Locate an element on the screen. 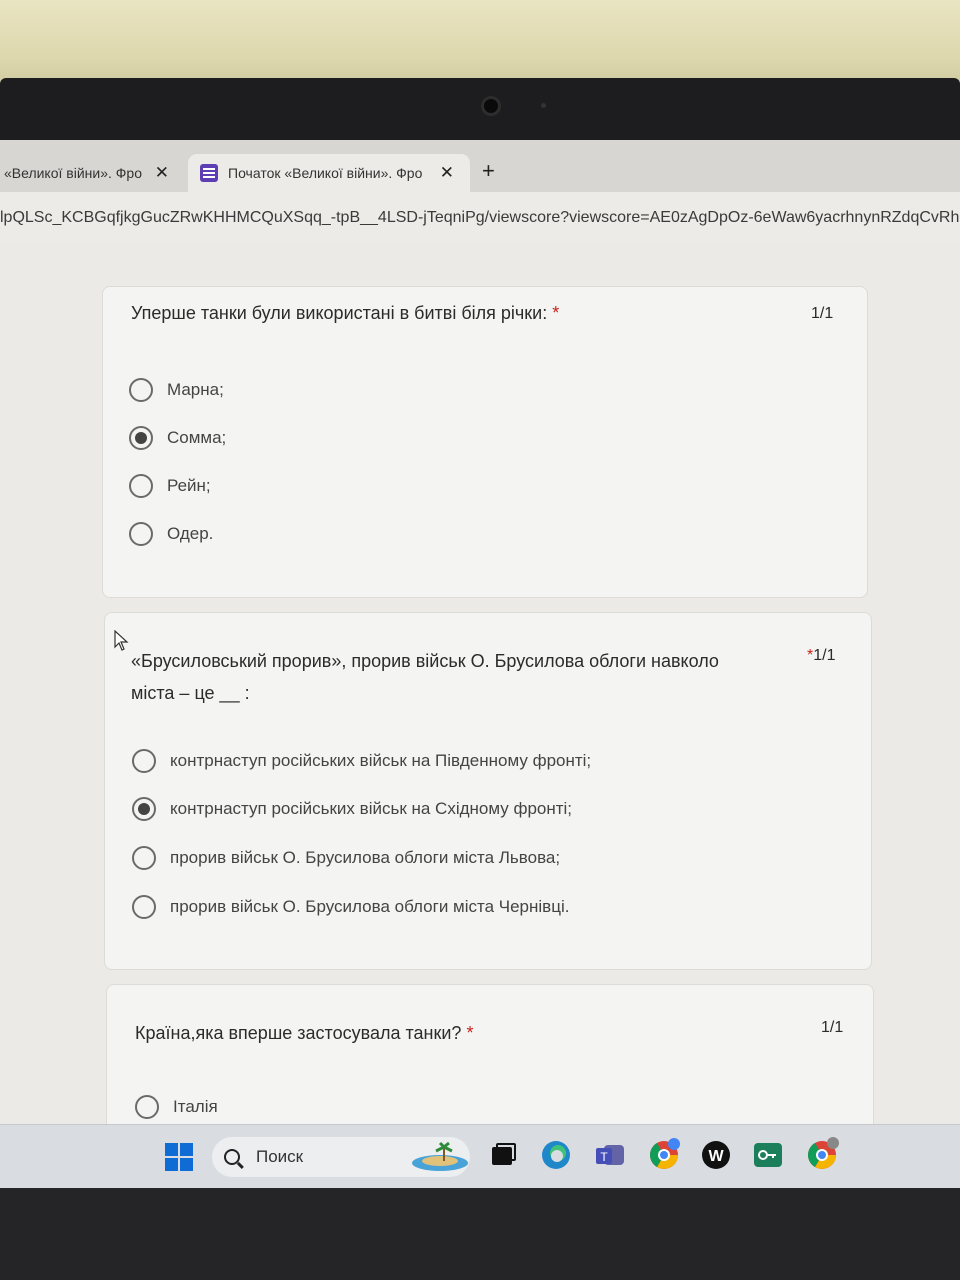 The width and height of the screenshot is (960, 1280). option-somma: Сомма; is located at coordinates (177, 438).